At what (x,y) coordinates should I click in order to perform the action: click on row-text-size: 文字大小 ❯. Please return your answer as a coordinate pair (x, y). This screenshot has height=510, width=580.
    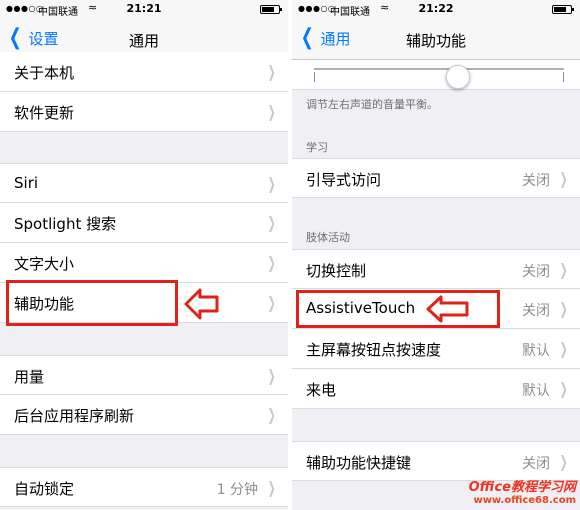
    Looking at the image, I should click on (144, 263).